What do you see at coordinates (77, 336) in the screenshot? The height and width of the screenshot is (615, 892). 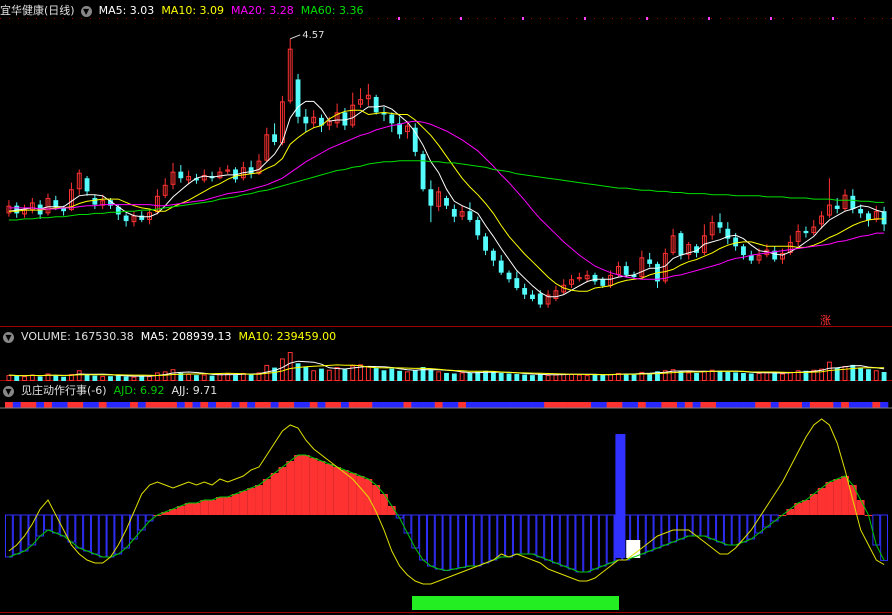 I see `volume-label: VOLUME: 167530.38` at bounding box center [77, 336].